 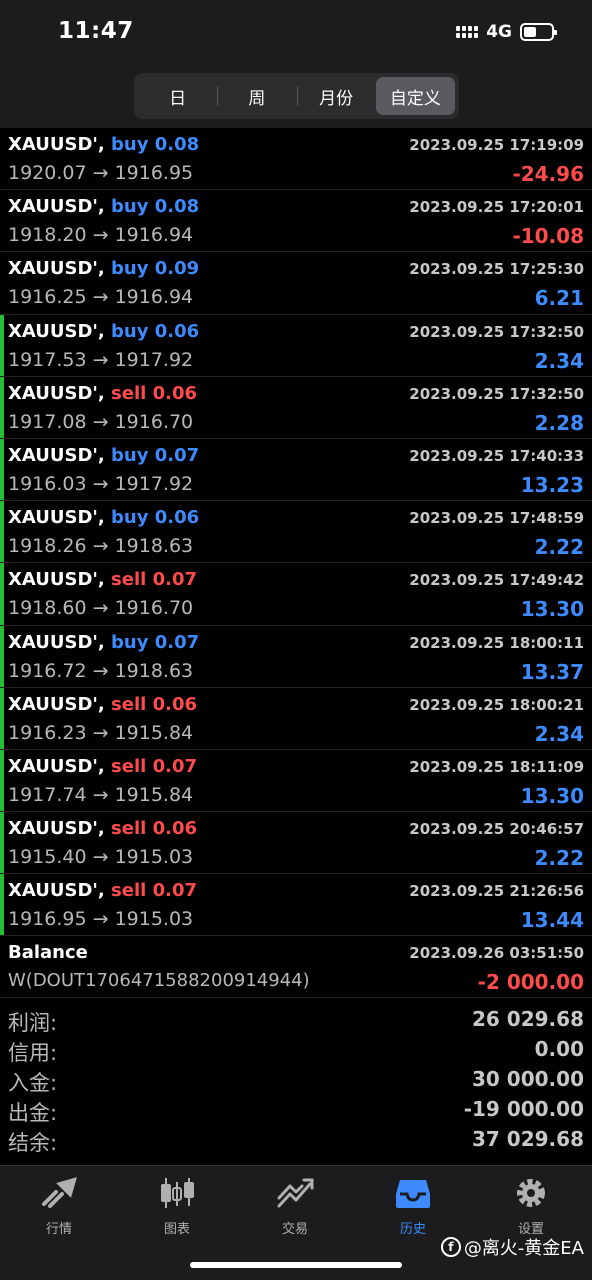 I want to click on summary-row: 结余: 37 029.68, so click(x=296, y=1140).